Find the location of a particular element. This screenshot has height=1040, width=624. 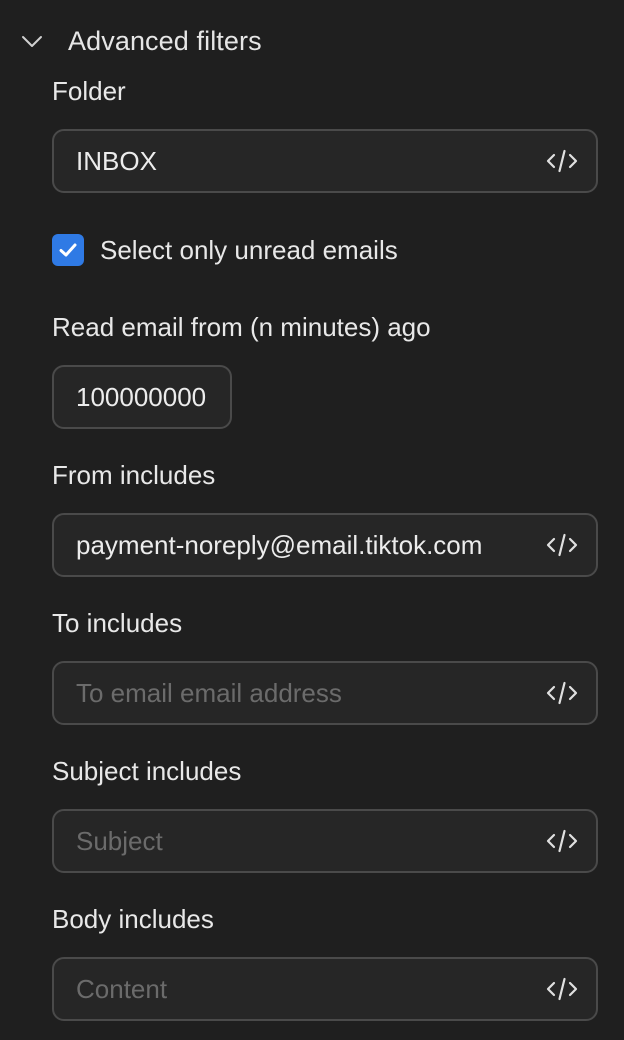

from-value: payment-noreply@email.tiktok.com is located at coordinates (283, 545).